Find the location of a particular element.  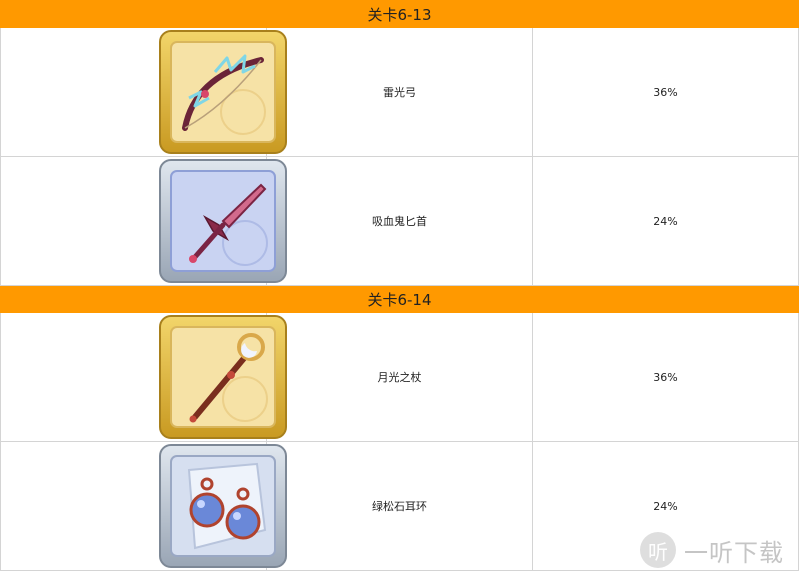

stage-header: 关卡6-14 is located at coordinates (399, 299).